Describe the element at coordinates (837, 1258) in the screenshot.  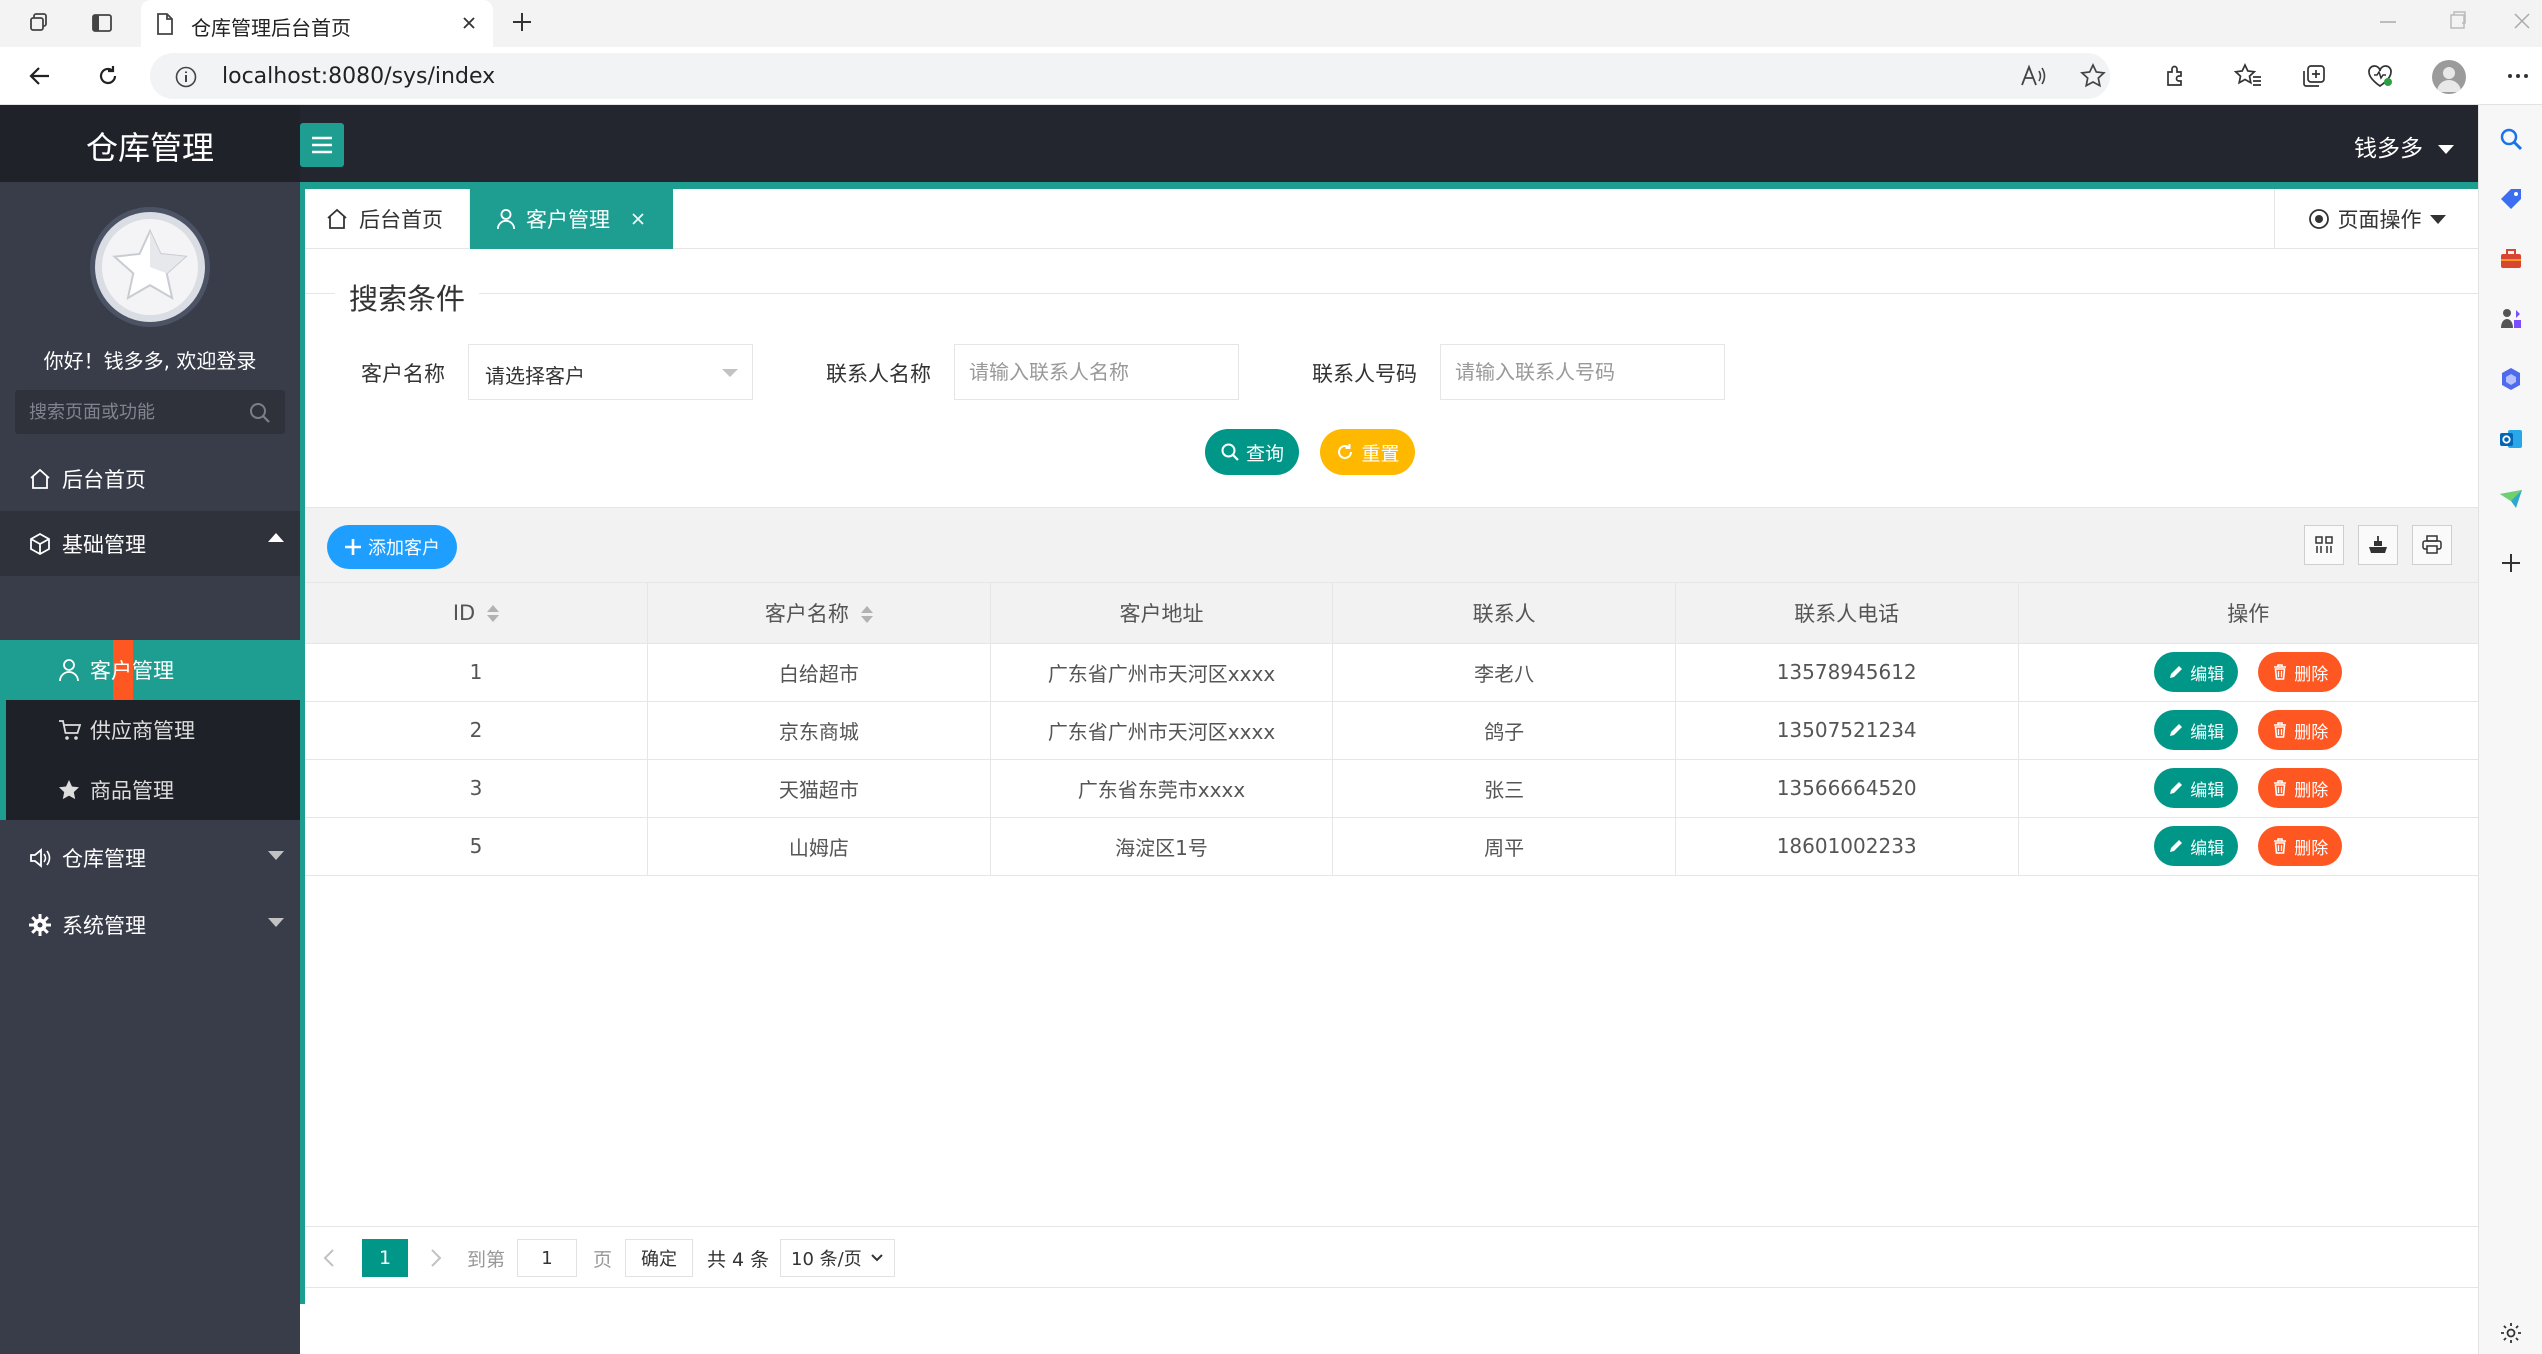
I see `page-size-select: 10 条/页` at that location.